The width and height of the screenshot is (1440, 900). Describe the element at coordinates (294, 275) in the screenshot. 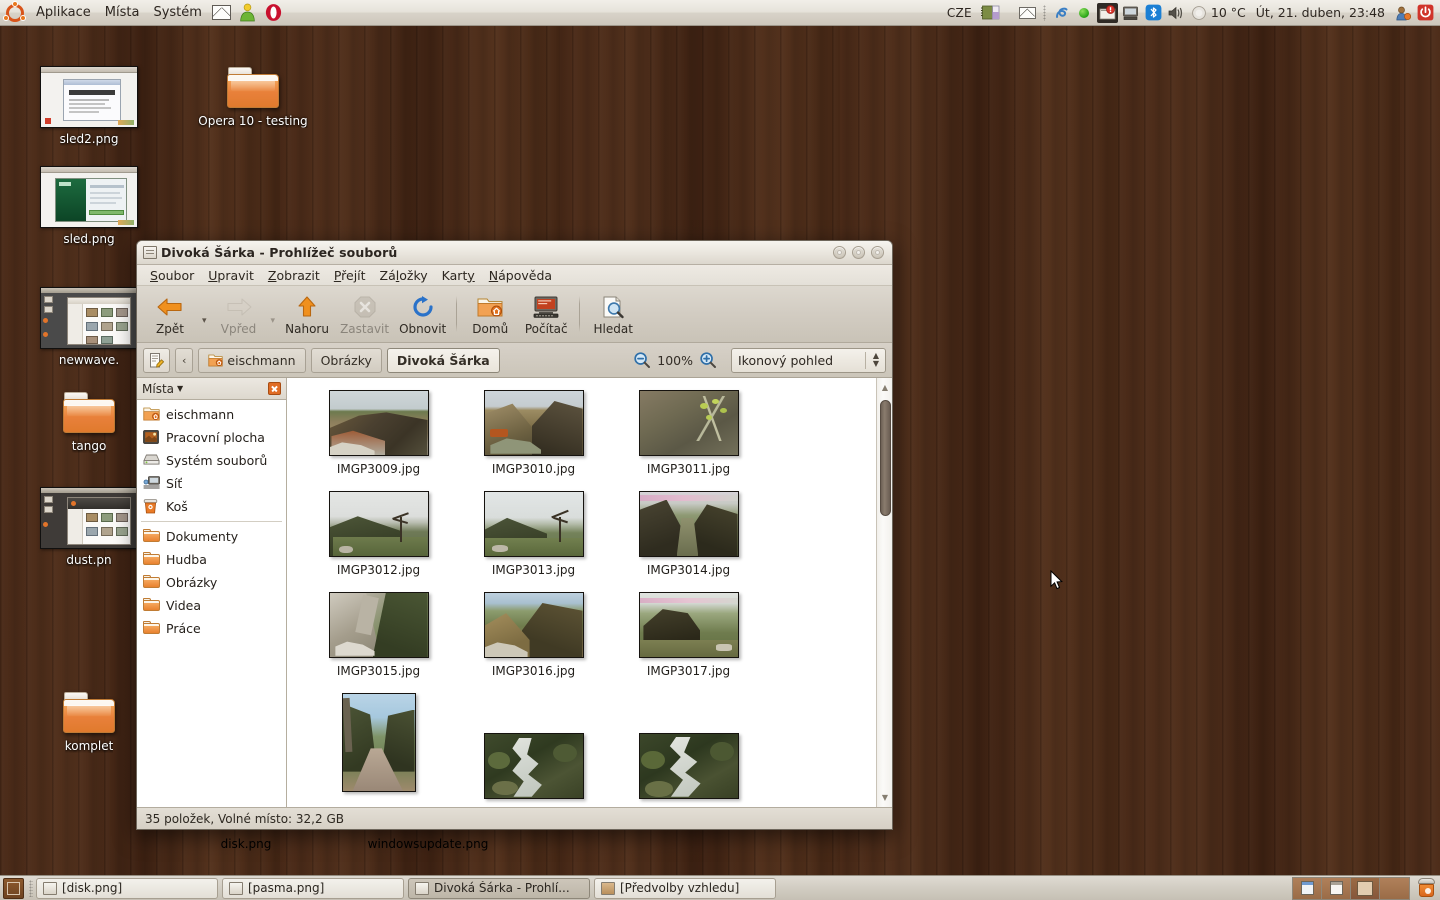

I see `menu-view: Zobrazit` at that location.